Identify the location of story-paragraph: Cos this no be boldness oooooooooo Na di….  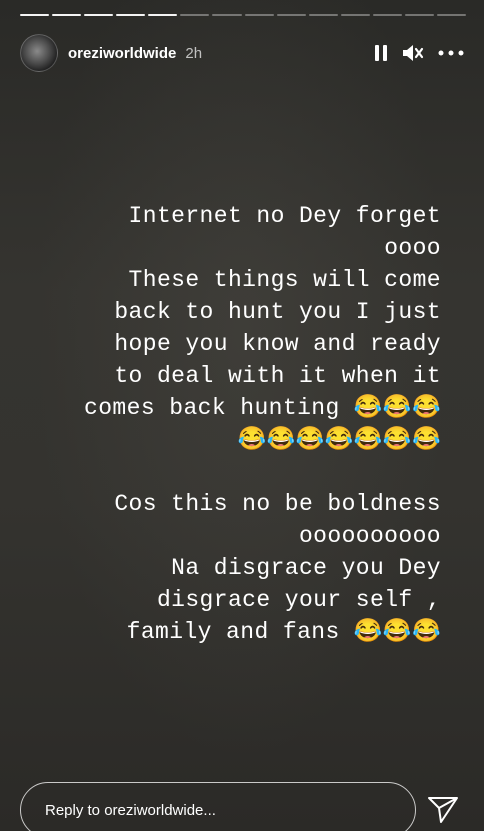
(277, 568).